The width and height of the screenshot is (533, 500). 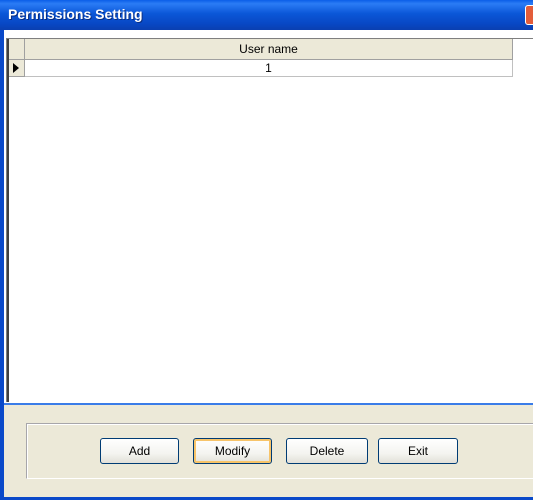 What do you see at coordinates (529, 15) in the screenshot?
I see `close-icon` at bounding box center [529, 15].